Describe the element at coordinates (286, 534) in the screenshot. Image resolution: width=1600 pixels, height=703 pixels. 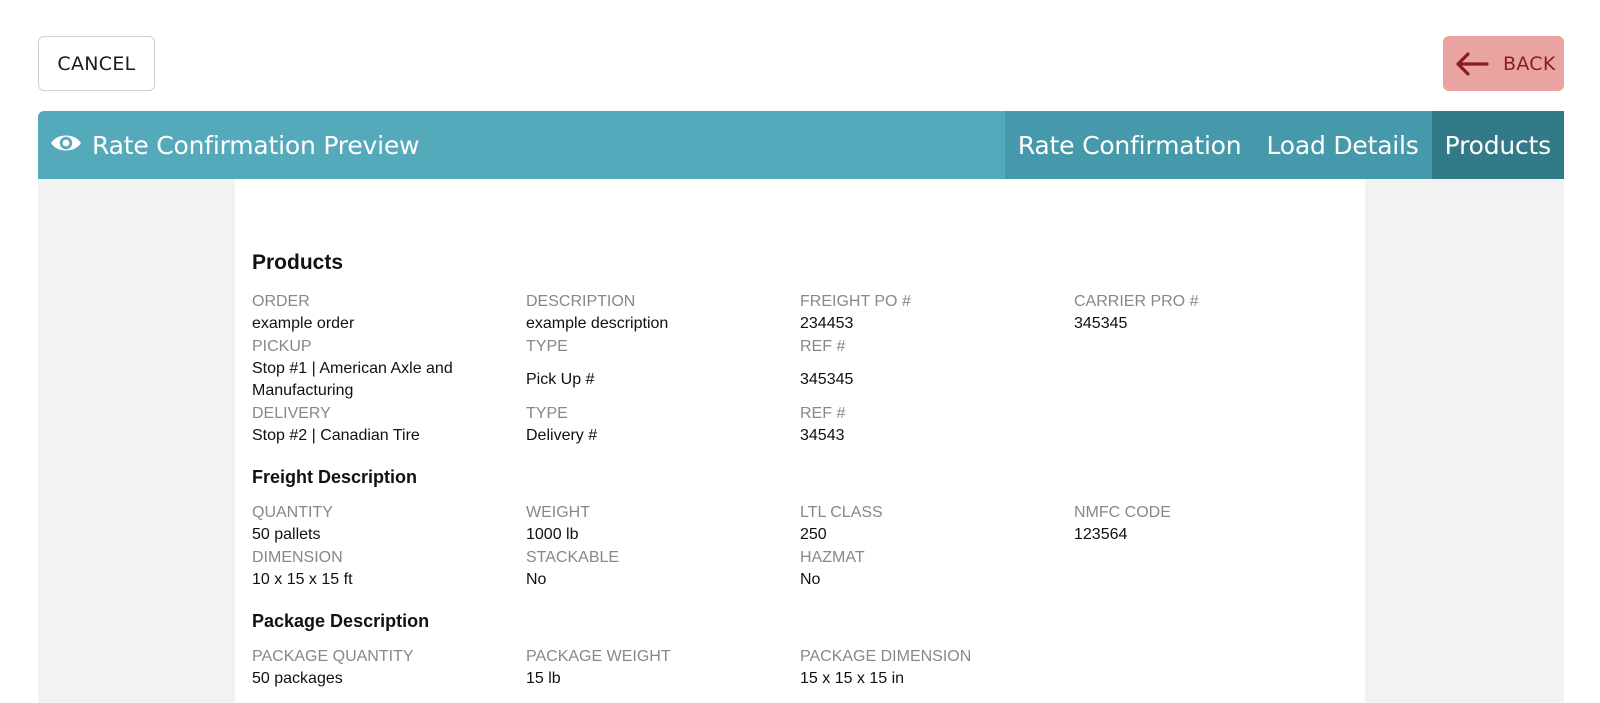
I see `quantity-value: 50 pallets` at that location.